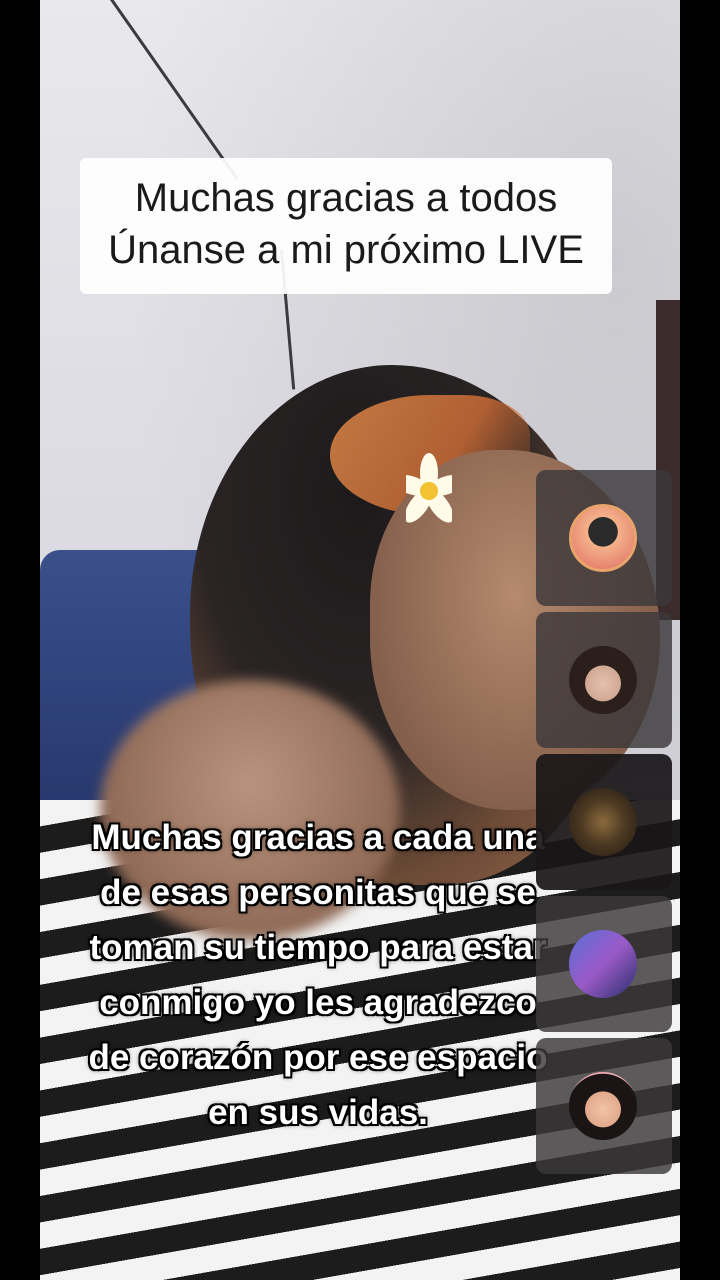 The height and width of the screenshot is (1280, 720). What do you see at coordinates (318, 1057) in the screenshot?
I see `caption-line: de corazón por ese espacio` at bounding box center [318, 1057].